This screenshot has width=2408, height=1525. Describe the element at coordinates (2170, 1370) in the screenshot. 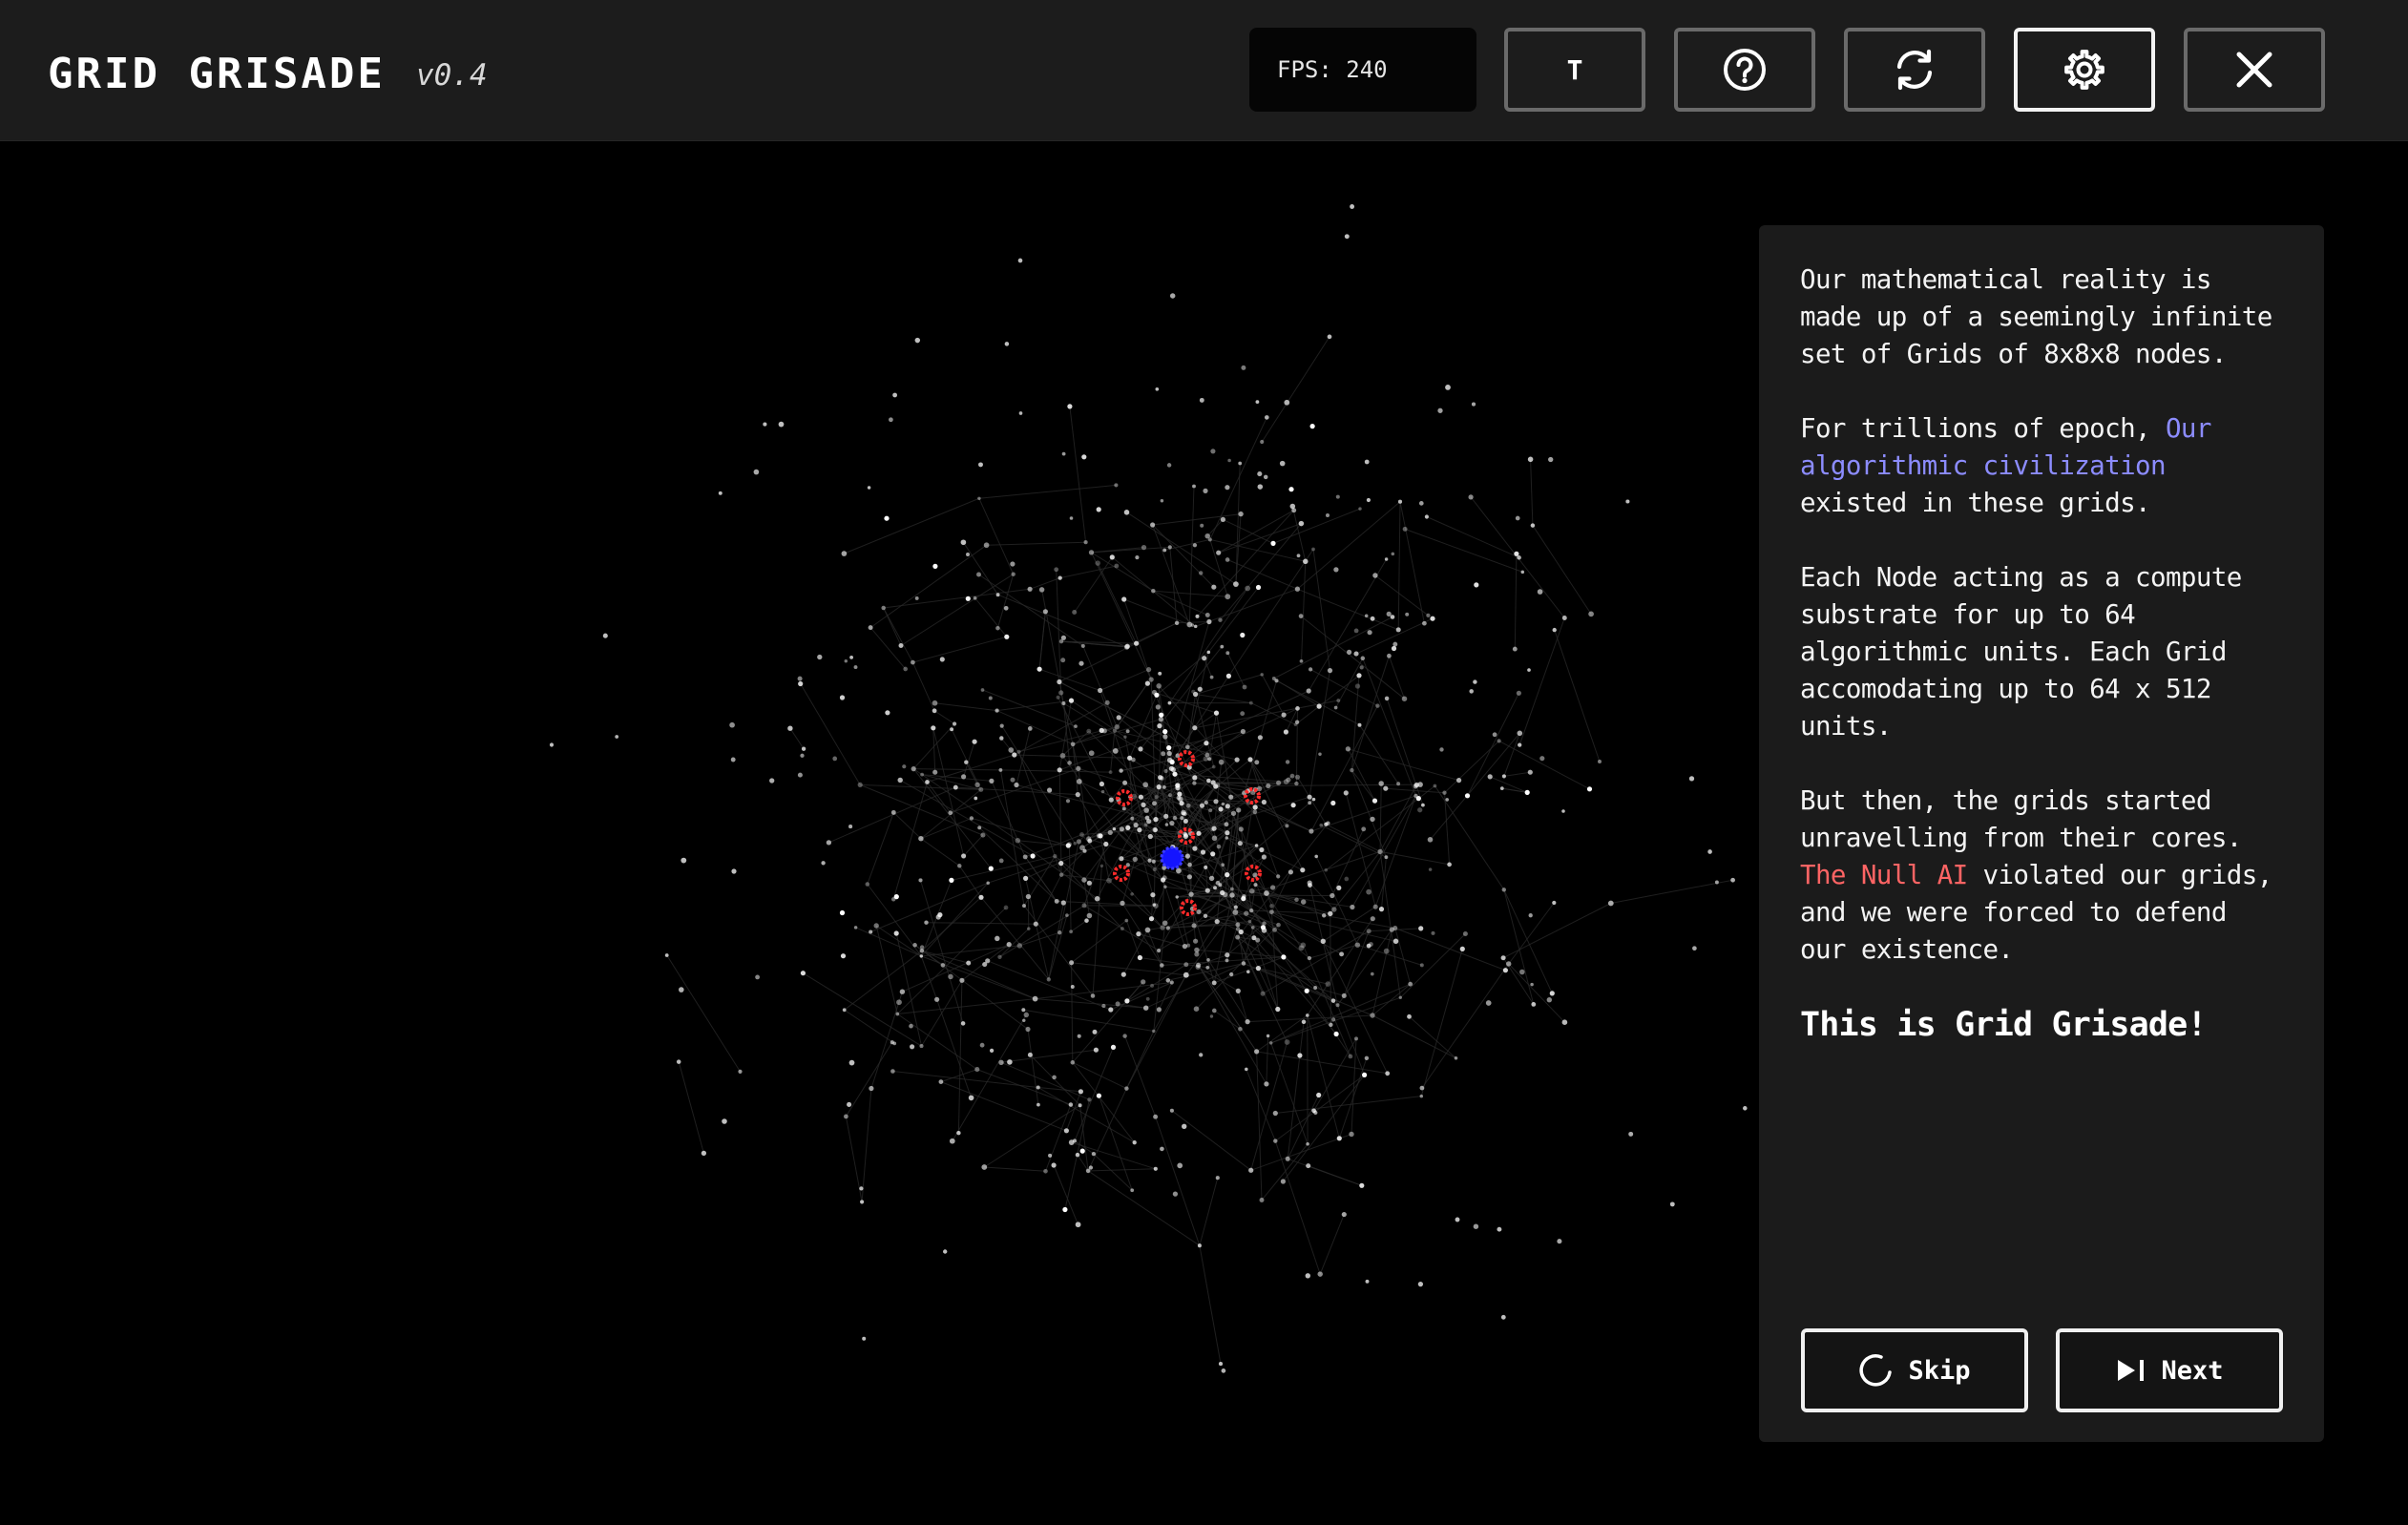

I see `next-button: Next` at that location.